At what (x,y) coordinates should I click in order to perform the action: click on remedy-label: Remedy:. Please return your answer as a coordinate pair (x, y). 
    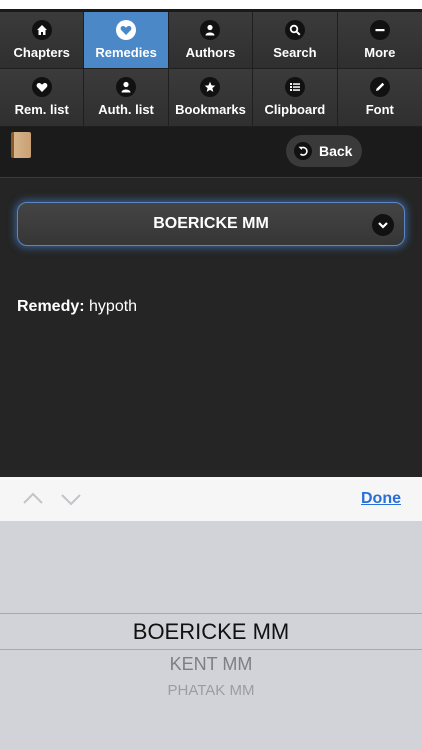
    Looking at the image, I should click on (51, 306).